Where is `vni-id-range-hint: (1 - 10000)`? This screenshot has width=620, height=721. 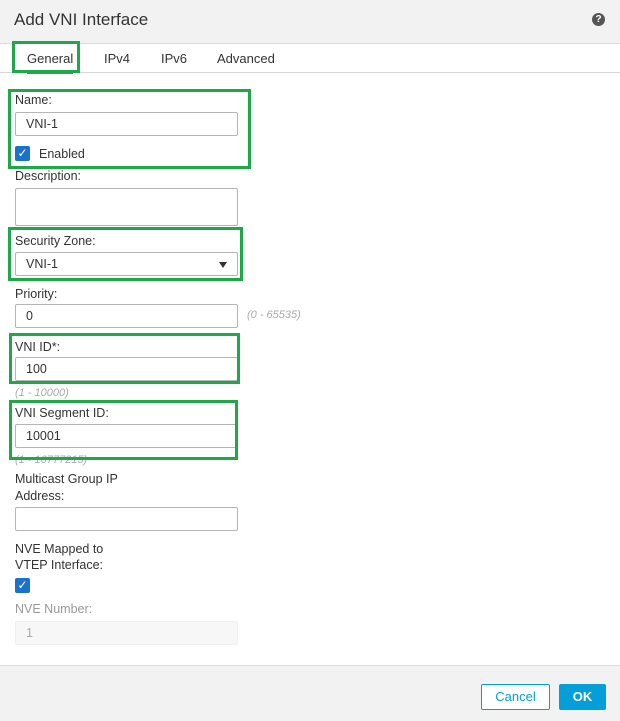
vni-id-range-hint: (1 - 10000) is located at coordinates (42, 393).